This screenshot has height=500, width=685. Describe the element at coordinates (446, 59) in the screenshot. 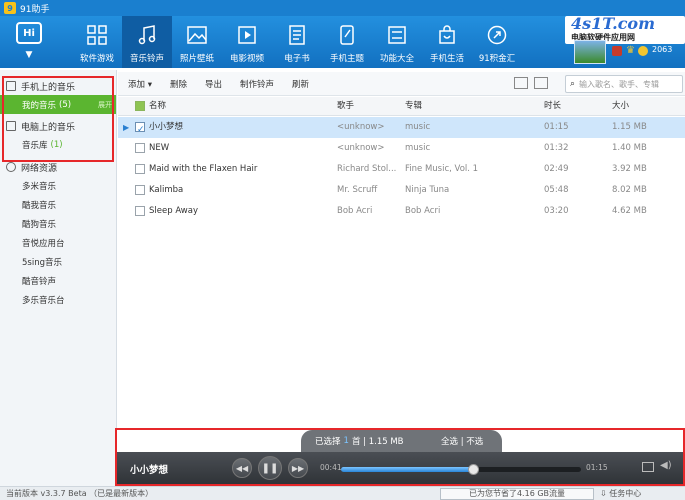

I see `nav-label: 手机生活` at that location.